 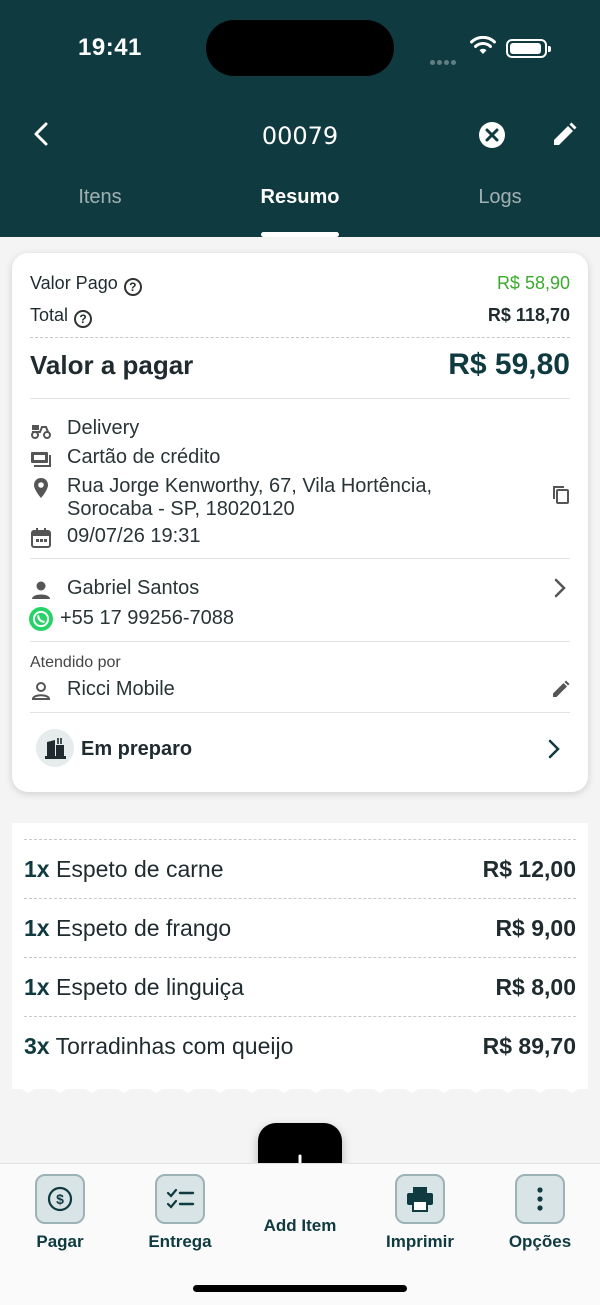 I want to click on due-row: Valor a pagar R$ 59,80, so click(x=300, y=364).